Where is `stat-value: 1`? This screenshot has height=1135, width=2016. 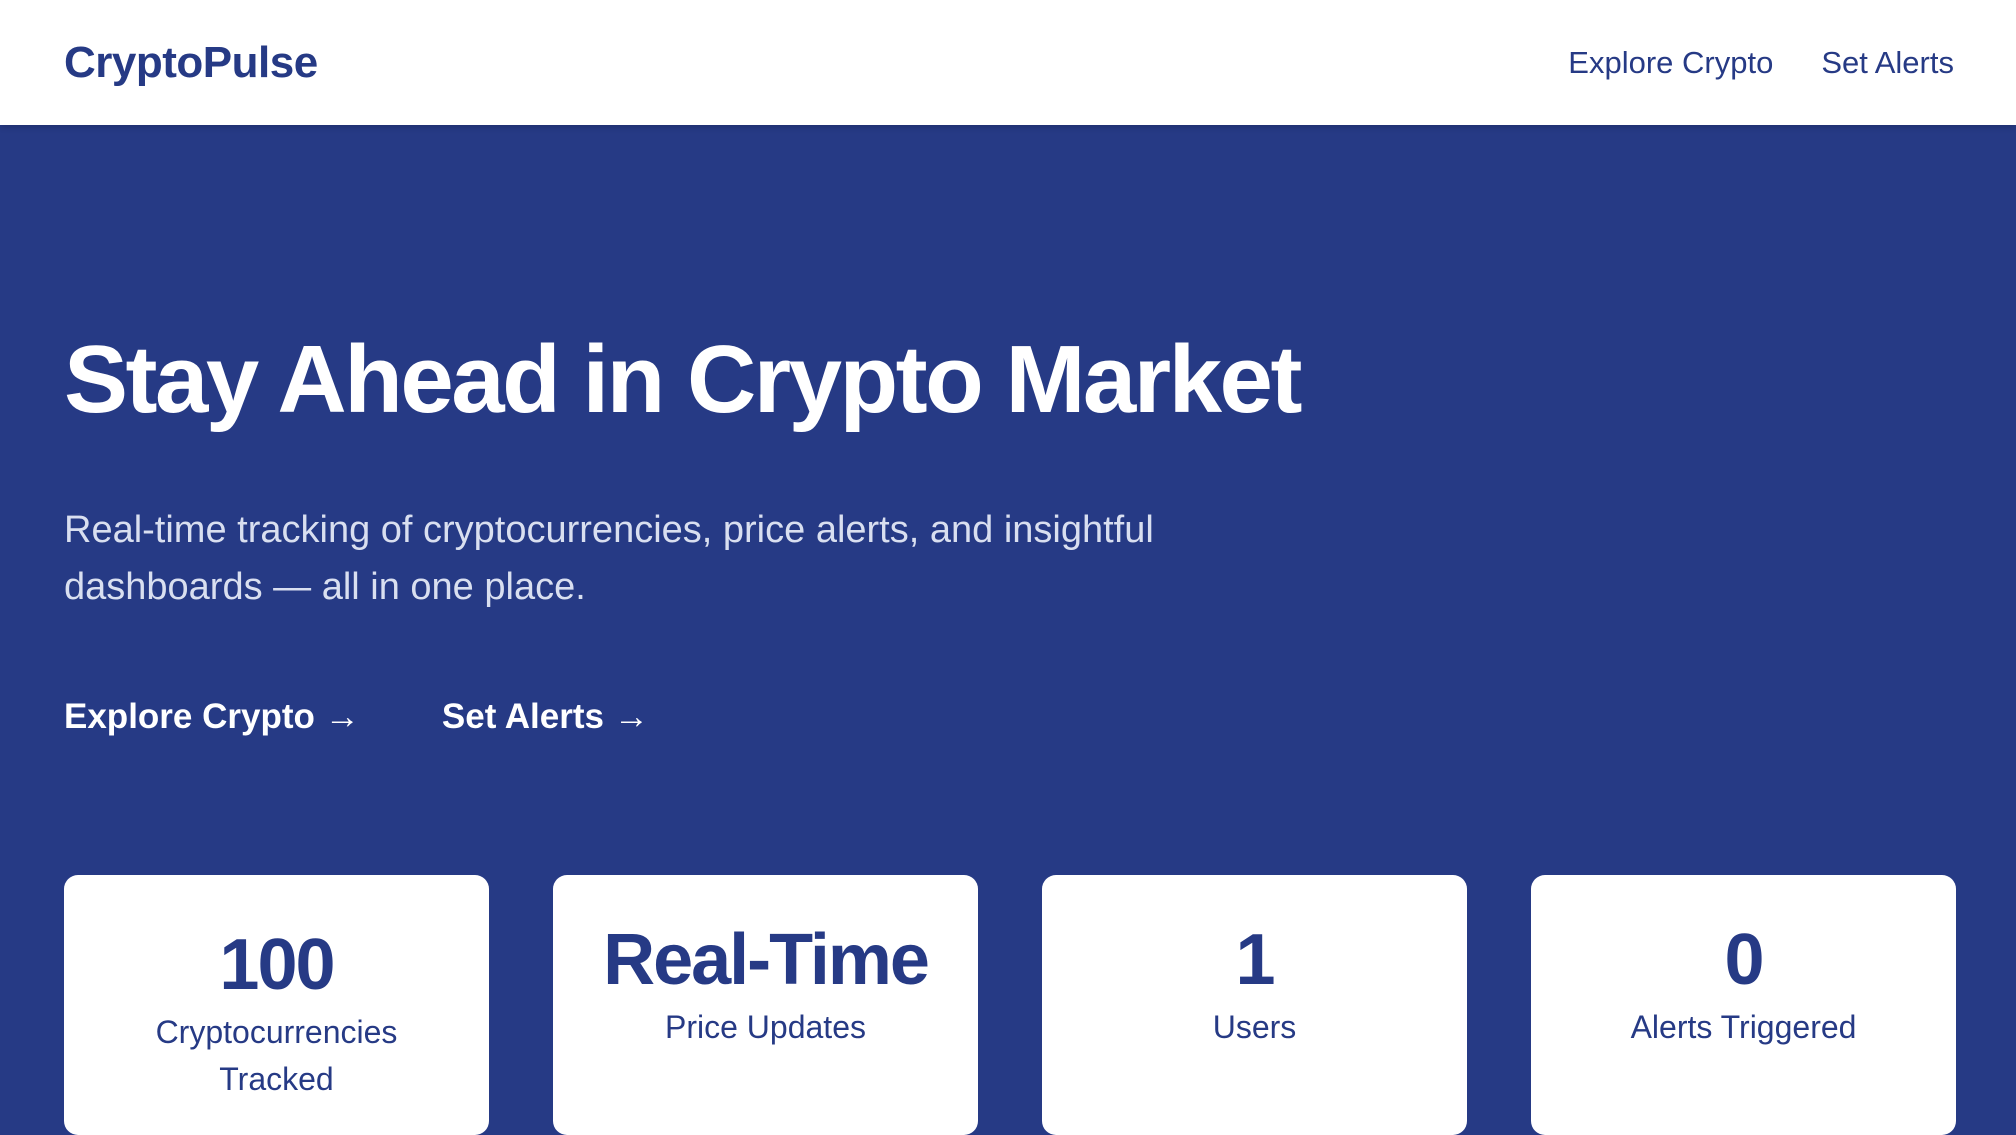
stat-value: 1 is located at coordinates (1255, 959).